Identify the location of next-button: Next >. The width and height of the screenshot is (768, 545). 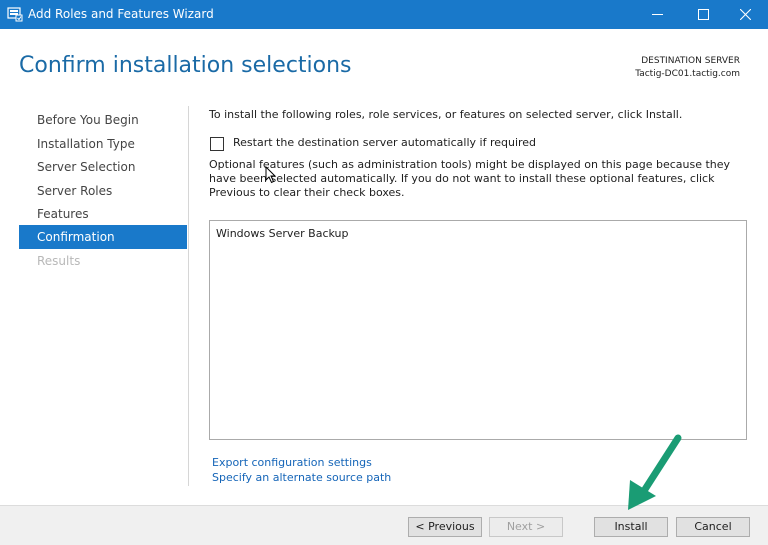
(526, 527).